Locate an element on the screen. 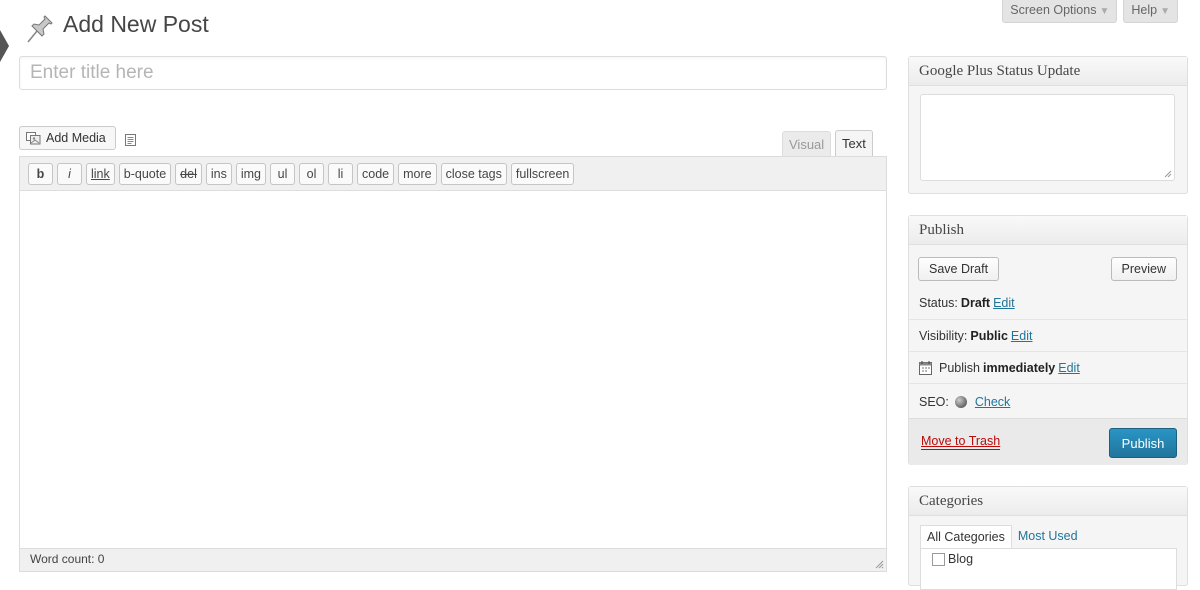 This screenshot has width=1200, height=590. visibility-label: Visibility: is located at coordinates (943, 336).